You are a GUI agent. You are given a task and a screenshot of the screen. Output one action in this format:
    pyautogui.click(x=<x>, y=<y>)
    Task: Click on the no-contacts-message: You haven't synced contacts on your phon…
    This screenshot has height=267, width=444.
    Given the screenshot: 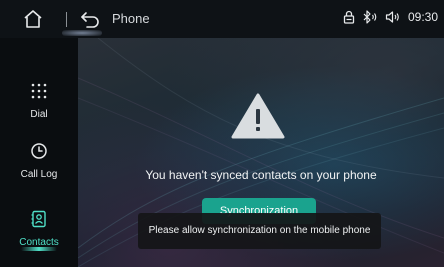 What is the action you would take?
    pyautogui.click(x=261, y=175)
    